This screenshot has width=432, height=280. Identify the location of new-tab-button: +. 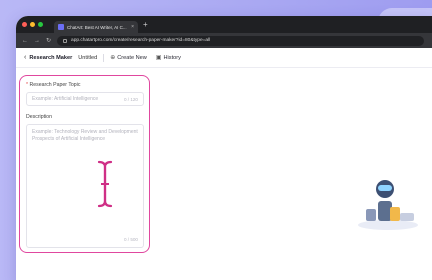
(145, 24).